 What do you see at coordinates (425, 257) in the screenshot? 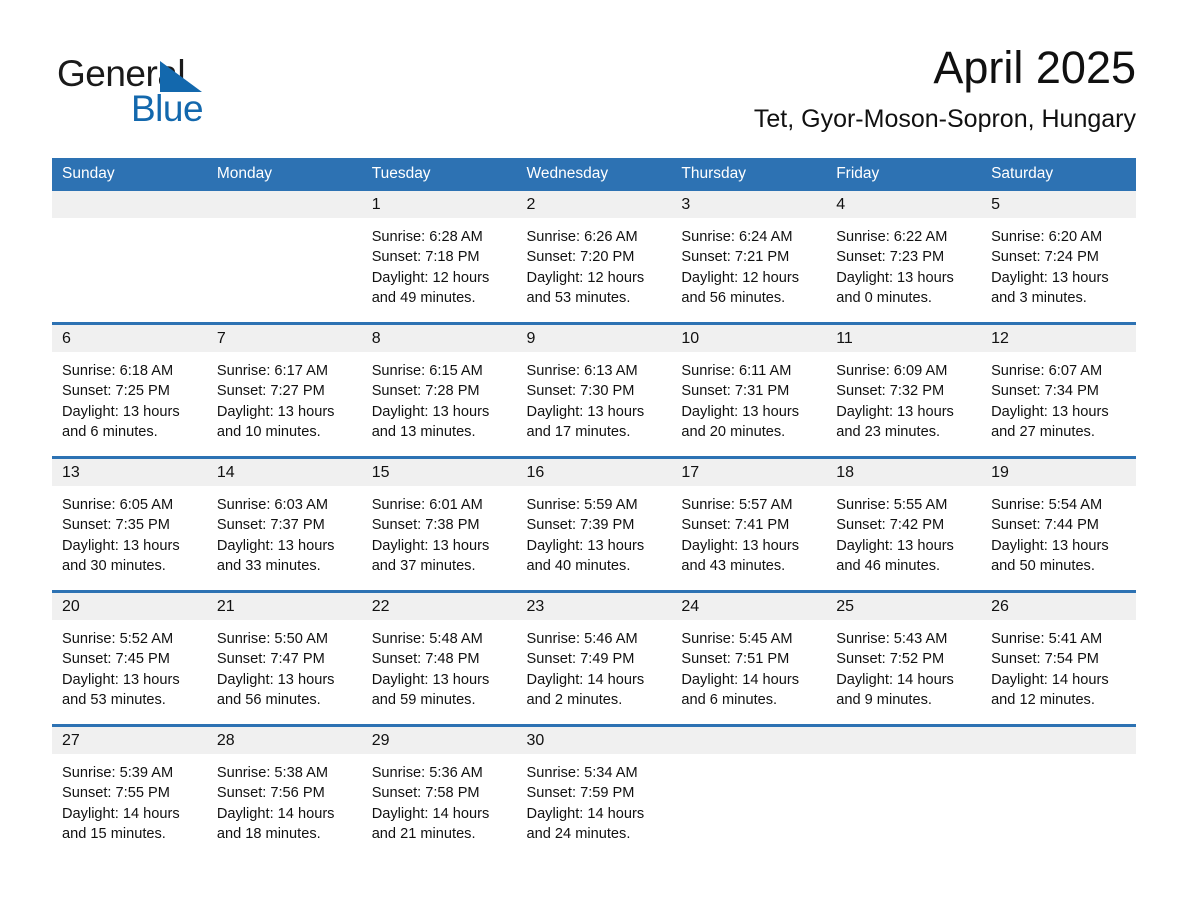
I see `sunset-text: Sunset: 7:18 PM` at bounding box center [425, 257].